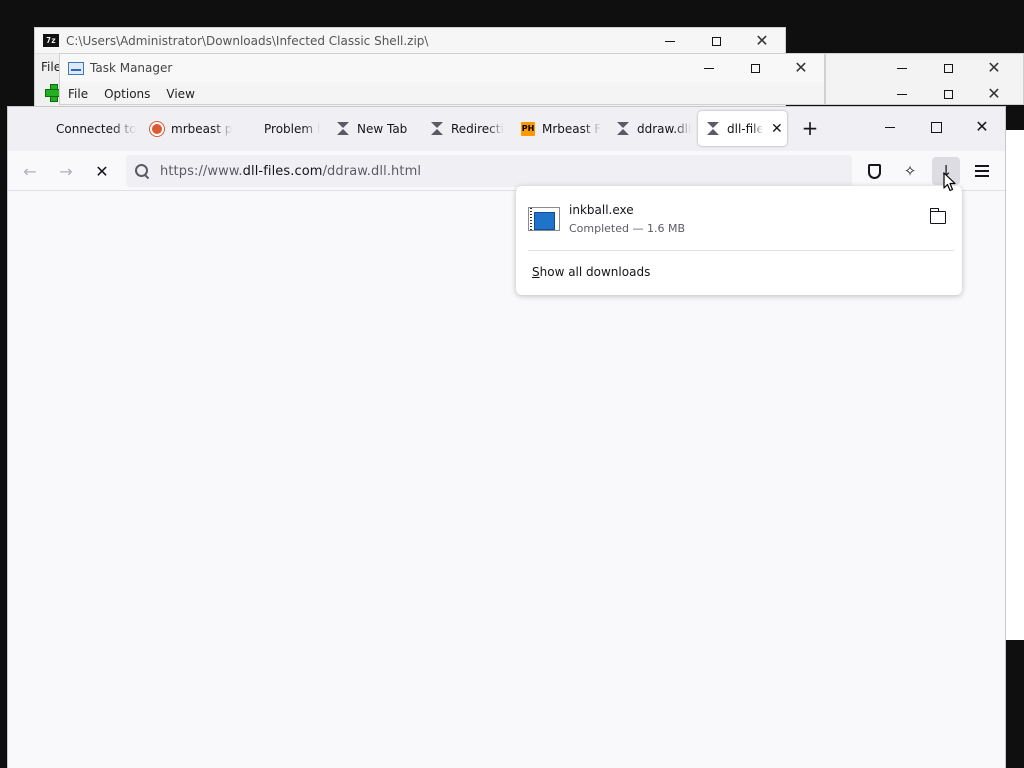 This screenshot has height=768, width=1024. What do you see at coordinates (627, 228) in the screenshot?
I see `download-status: Completed — 1.6 MB` at bounding box center [627, 228].